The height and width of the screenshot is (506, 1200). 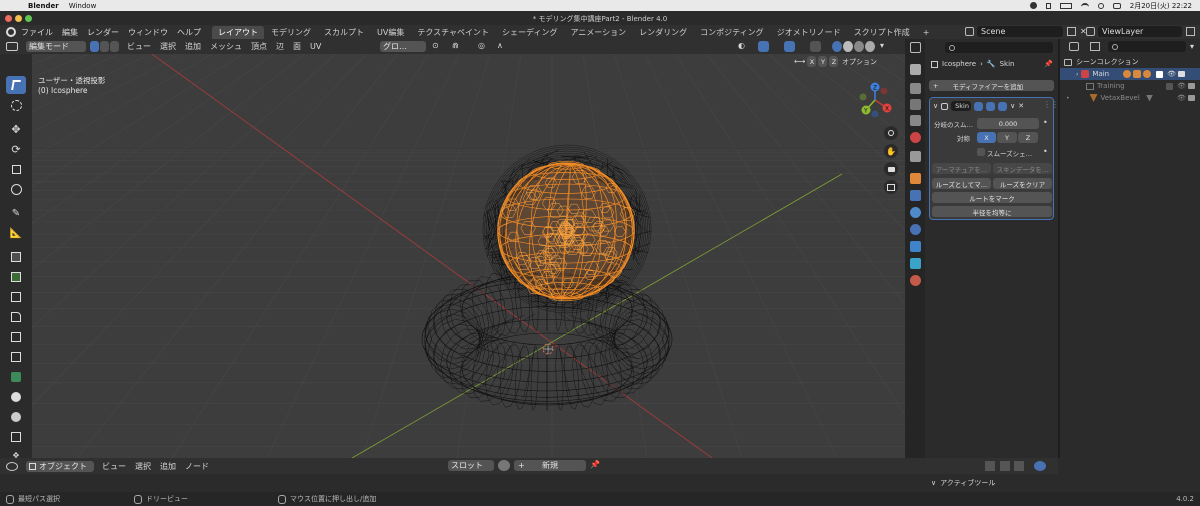 I want to click on outliner-item-main: › Main 👁, so click(x=1130, y=74).